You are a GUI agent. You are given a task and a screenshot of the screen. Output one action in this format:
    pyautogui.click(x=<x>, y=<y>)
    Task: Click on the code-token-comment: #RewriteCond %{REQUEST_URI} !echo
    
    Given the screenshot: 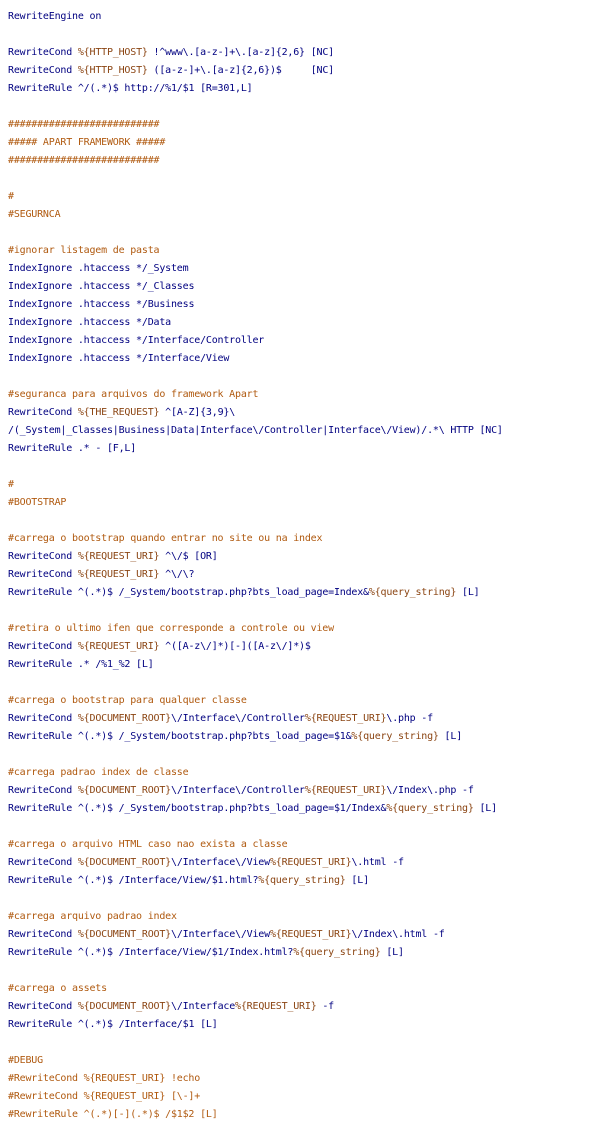 What is the action you would take?
    pyautogui.click(x=104, y=1078)
    